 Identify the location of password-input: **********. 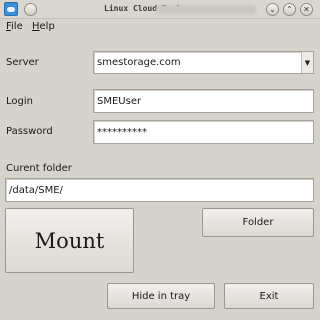
(203, 132).